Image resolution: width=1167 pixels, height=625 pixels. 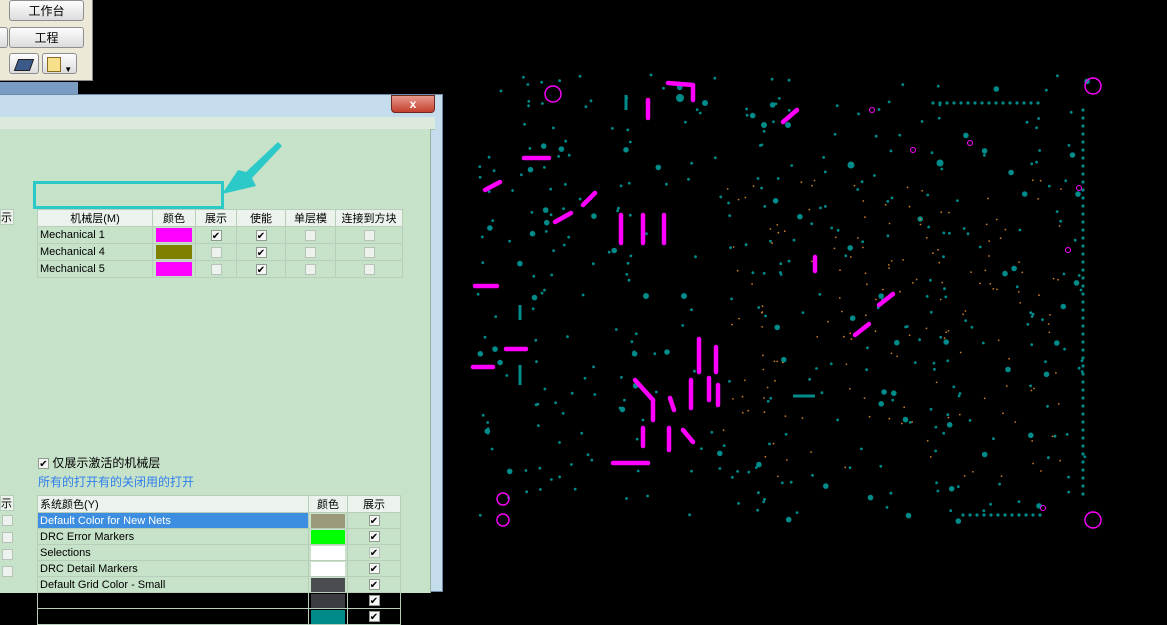 I want to click on mech-col-link: 连接到方块, so click(x=369, y=218).